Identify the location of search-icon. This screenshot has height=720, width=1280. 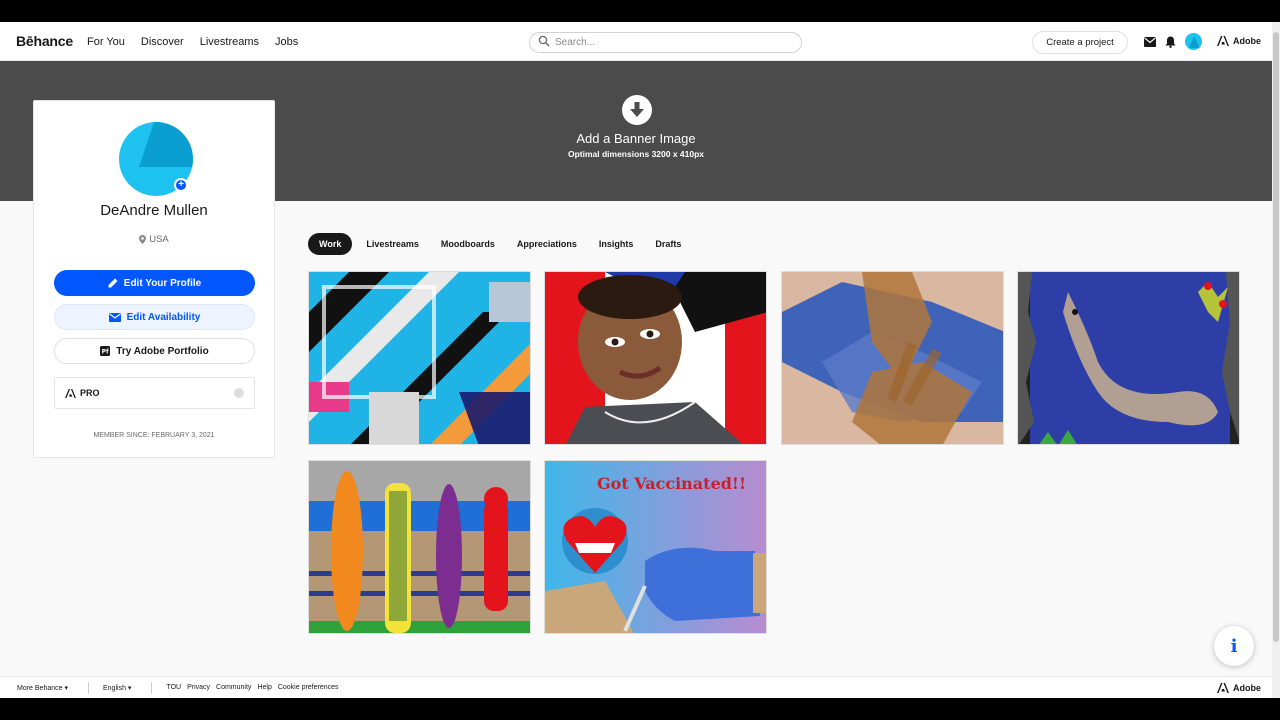
(544, 43).